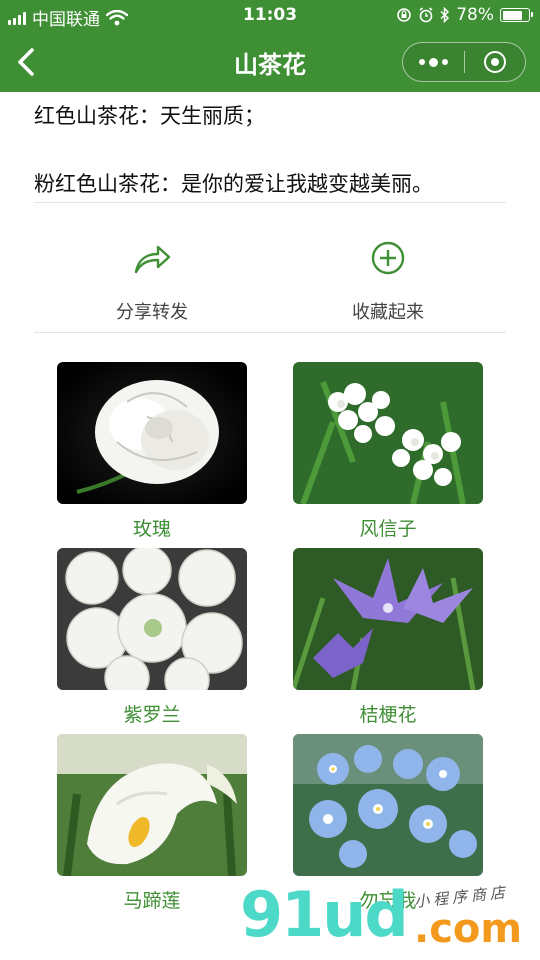  Describe the element at coordinates (149, 116) in the screenshot. I see `meaning-red: 红色山茶花：天生丽质；` at that location.